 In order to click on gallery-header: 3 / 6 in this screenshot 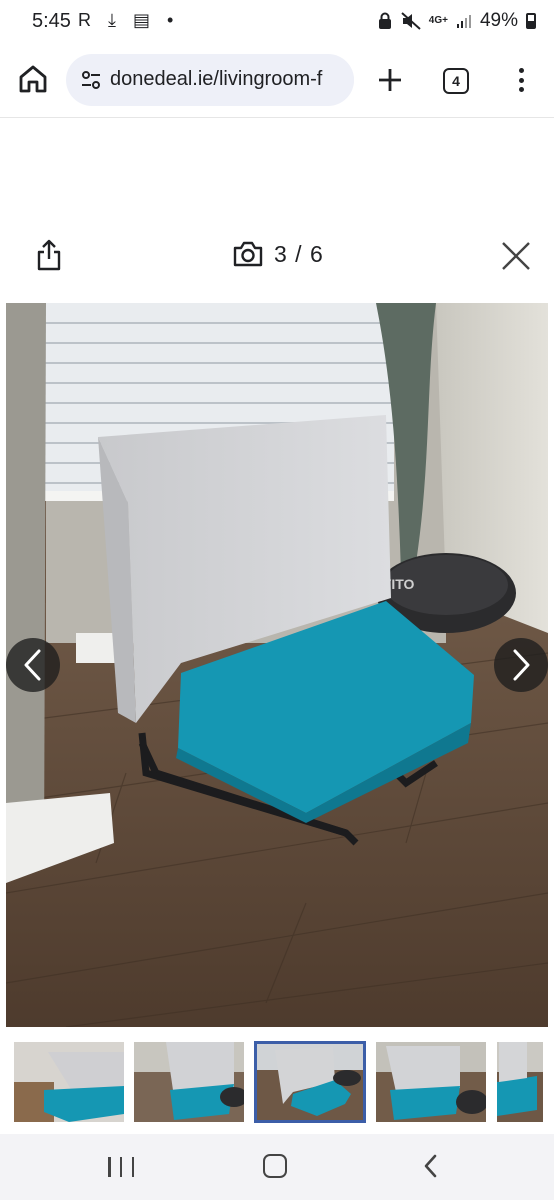, I will do `click(277, 256)`.